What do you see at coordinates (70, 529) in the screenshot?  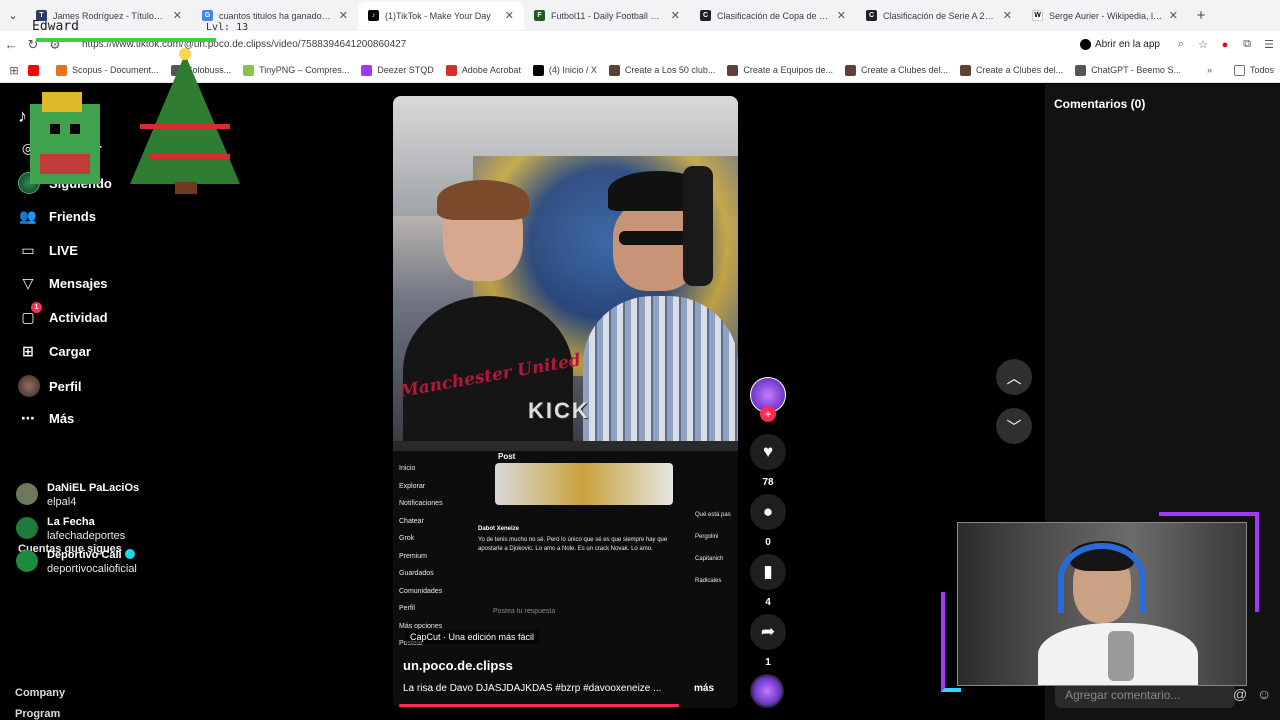 I see `following-account: La Fecha lafechadeportes` at bounding box center [70, 529].